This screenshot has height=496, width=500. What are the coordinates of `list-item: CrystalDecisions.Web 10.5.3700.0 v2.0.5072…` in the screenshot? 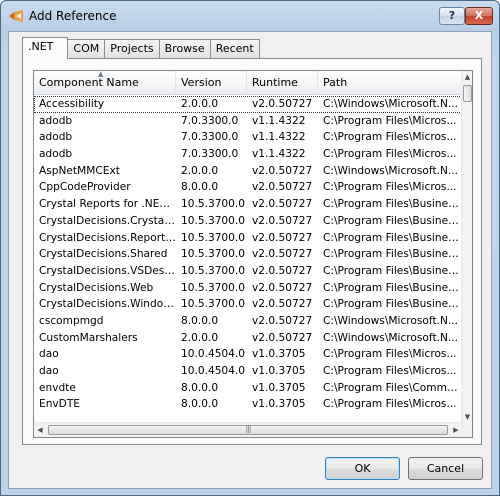 It's located at (248, 288).